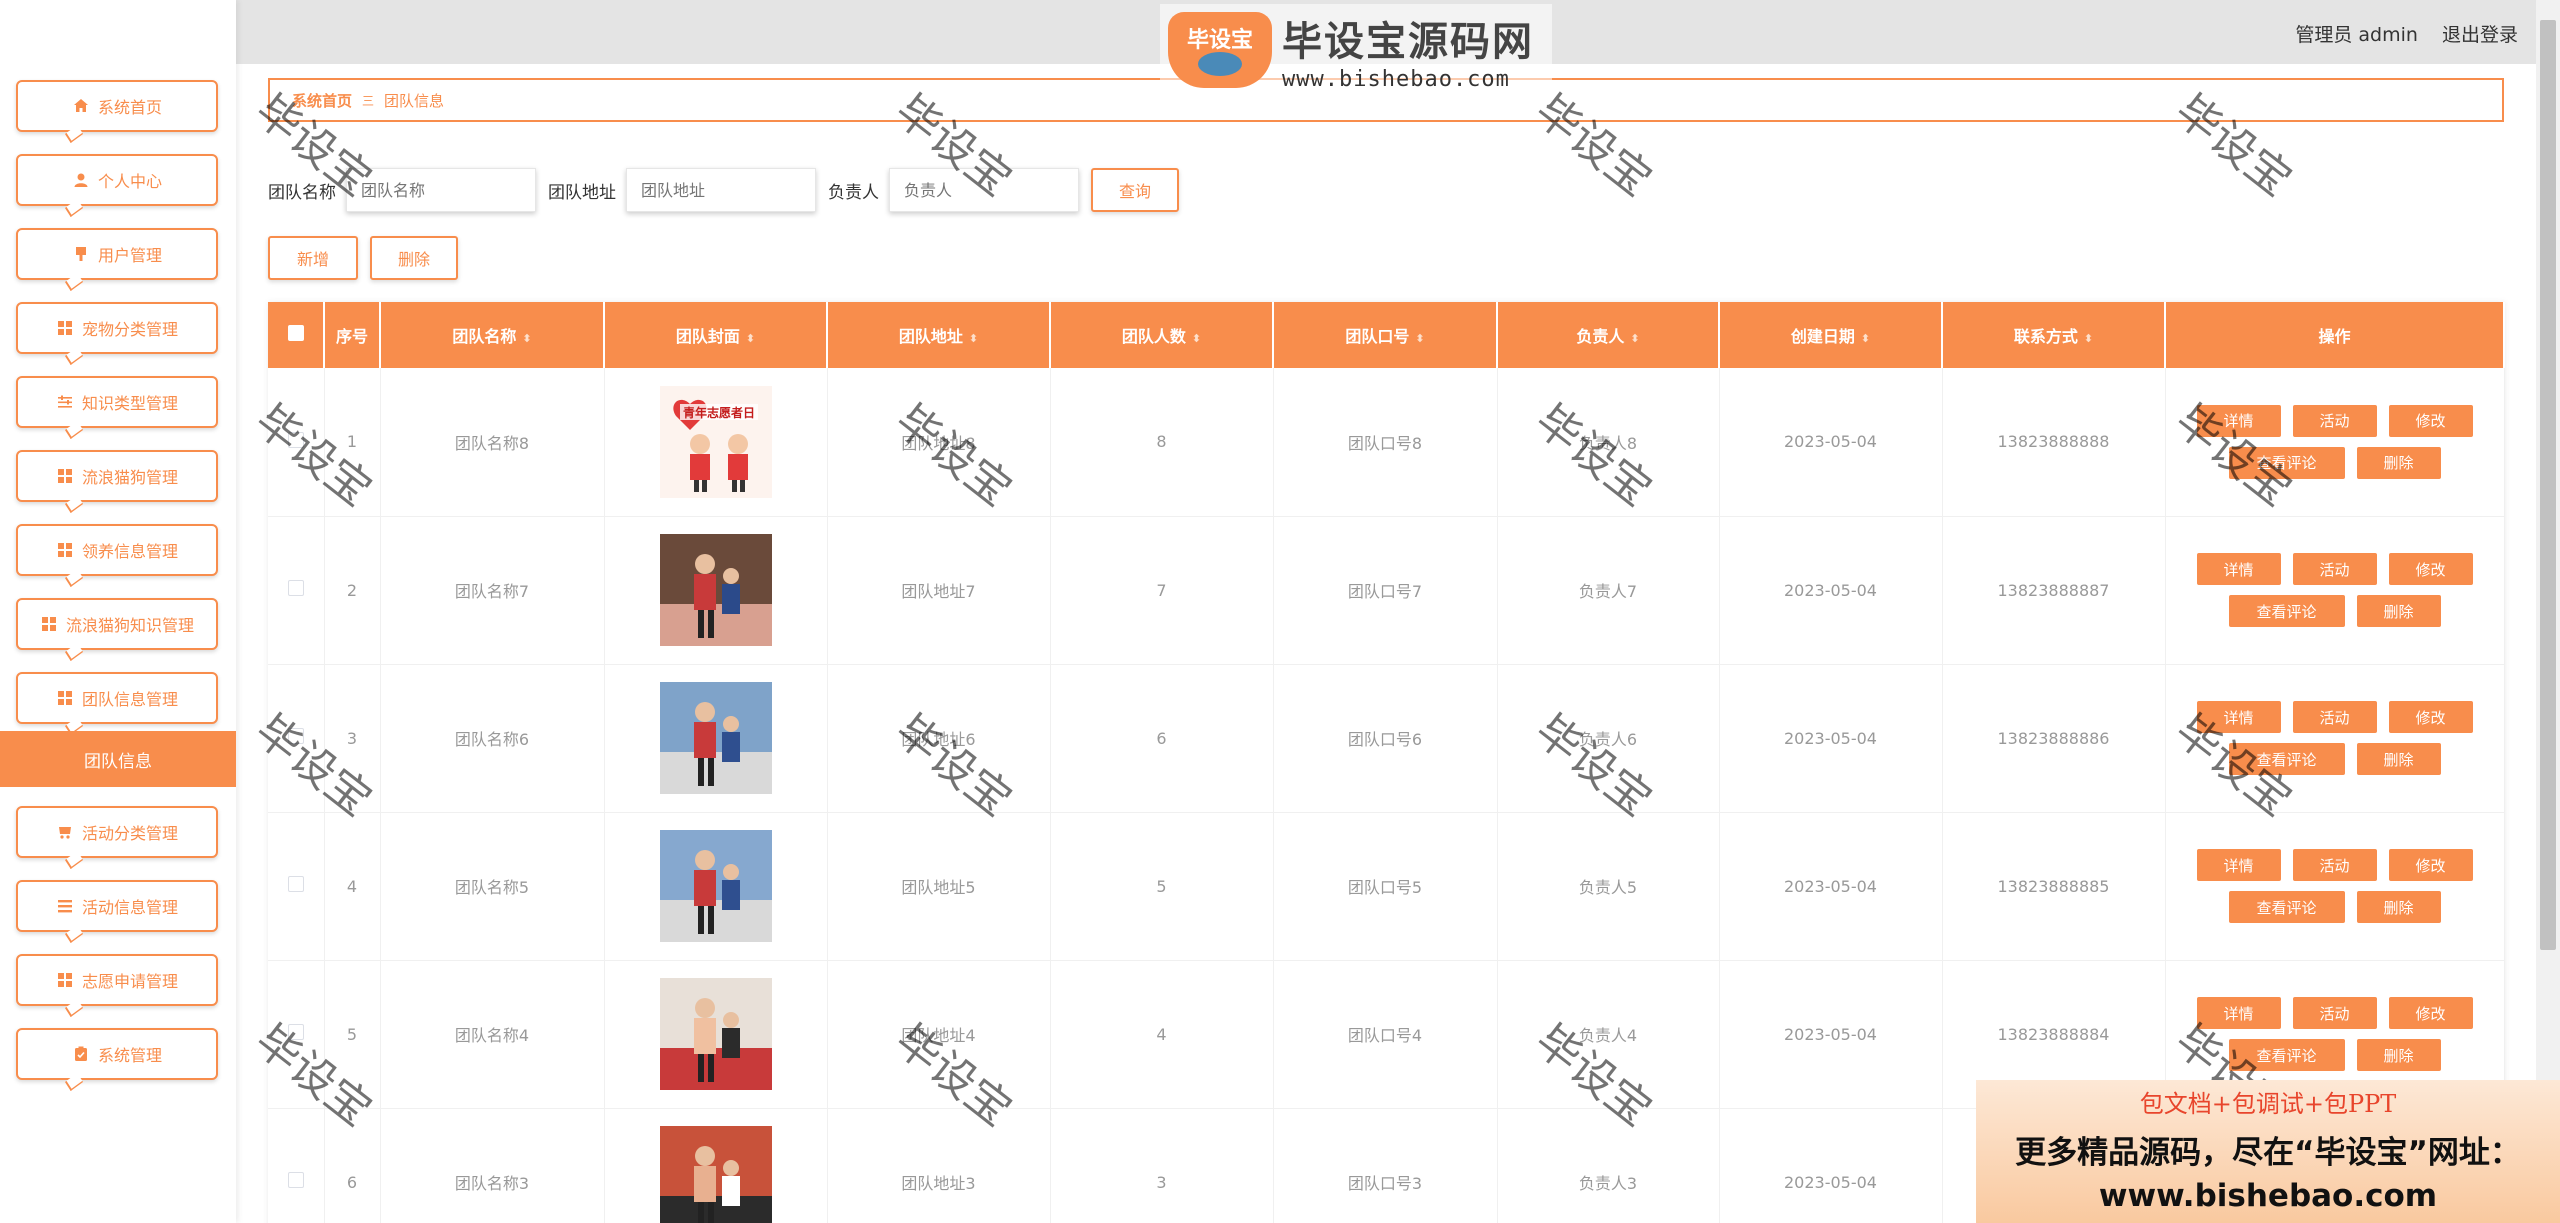  What do you see at coordinates (117, 832) in the screenshot?
I see `sidebar-item-10: 活动分类管理` at bounding box center [117, 832].